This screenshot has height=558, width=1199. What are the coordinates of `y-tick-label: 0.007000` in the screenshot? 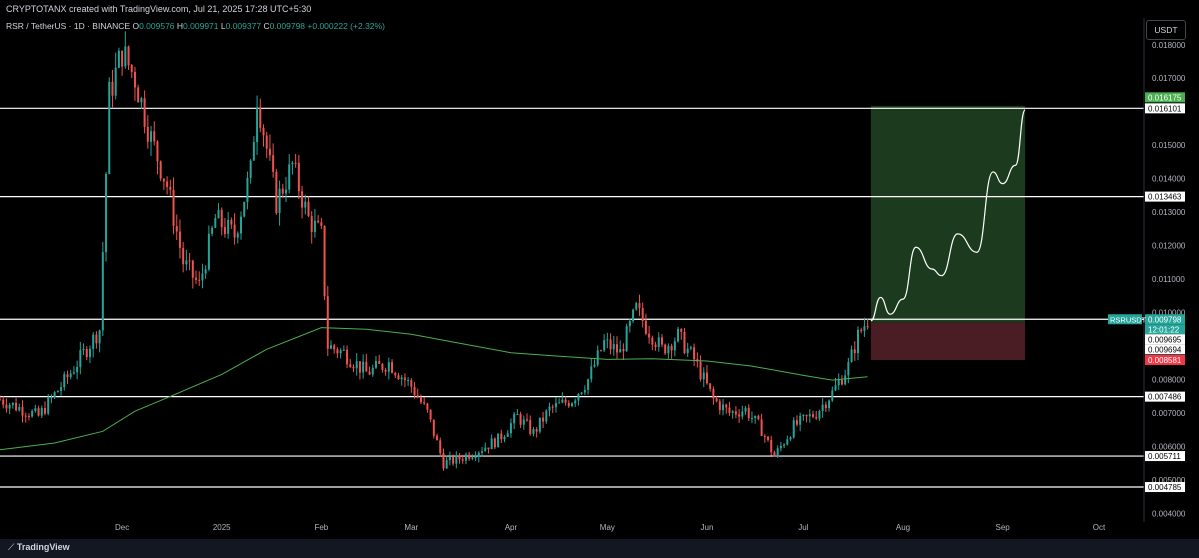 It's located at (1169, 413).